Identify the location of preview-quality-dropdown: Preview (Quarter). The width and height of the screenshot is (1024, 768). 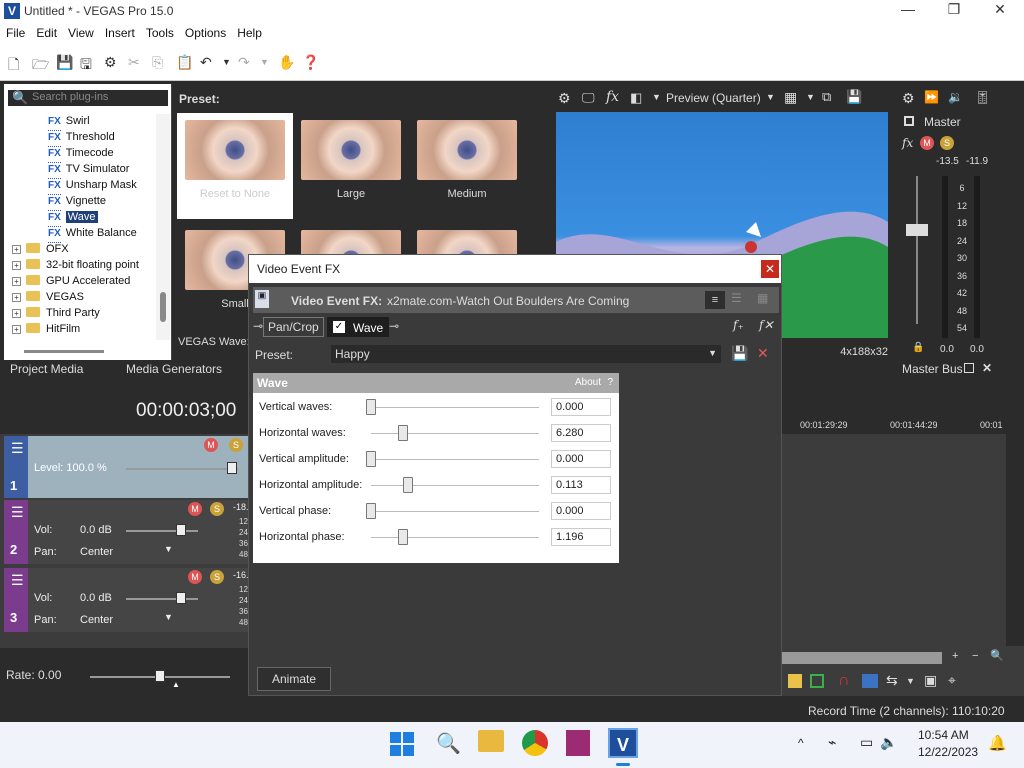
(713, 98).